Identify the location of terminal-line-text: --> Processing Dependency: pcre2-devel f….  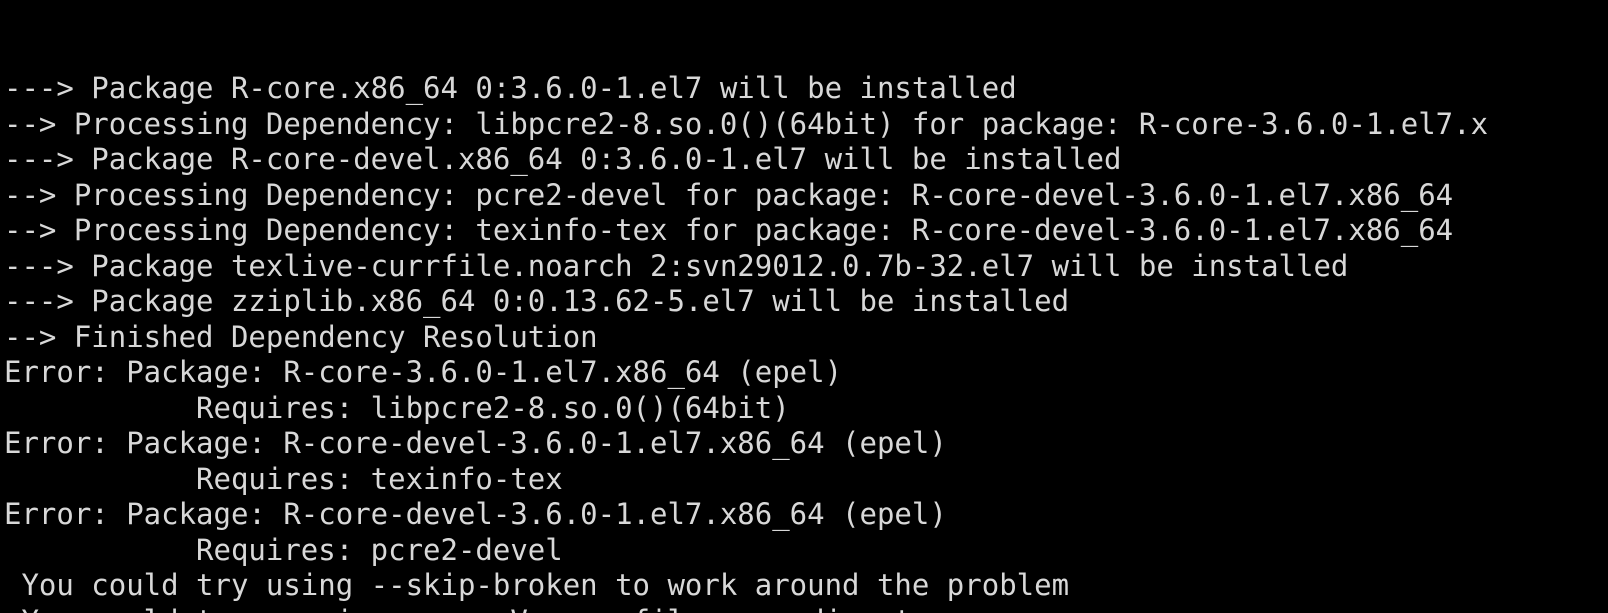
(729, 194).